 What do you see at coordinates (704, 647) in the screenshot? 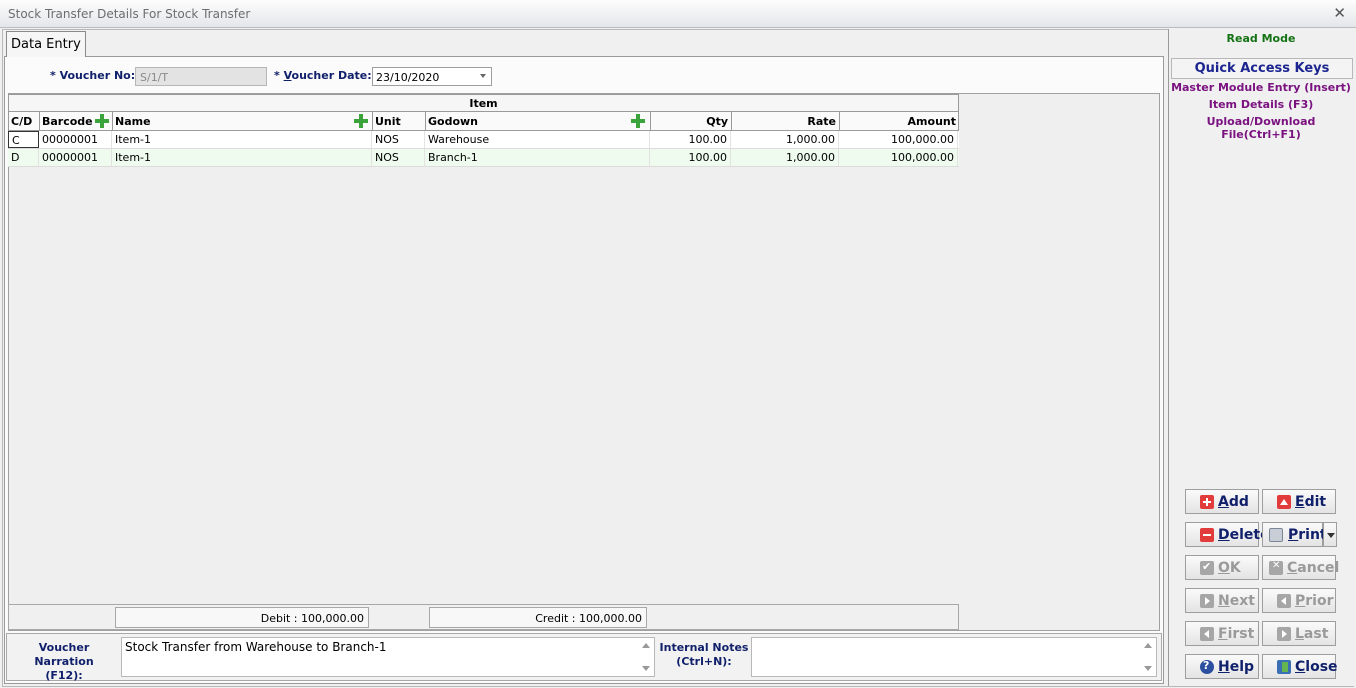
I see `internal-notes-label-line1: Internal Notes` at bounding box center [704, 647].